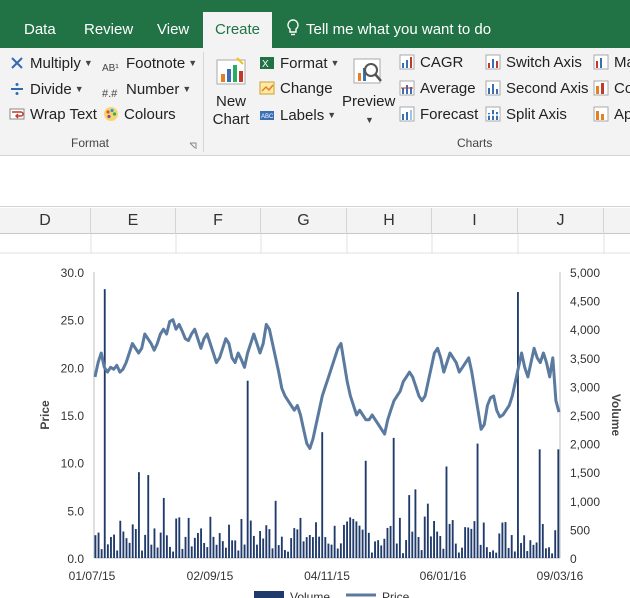 The height and width of the screenshot is (598, 630). Describe the element at coordinates (298, 63) in the screenshot. I see `chart-format-button: X Format ▼` at that location.